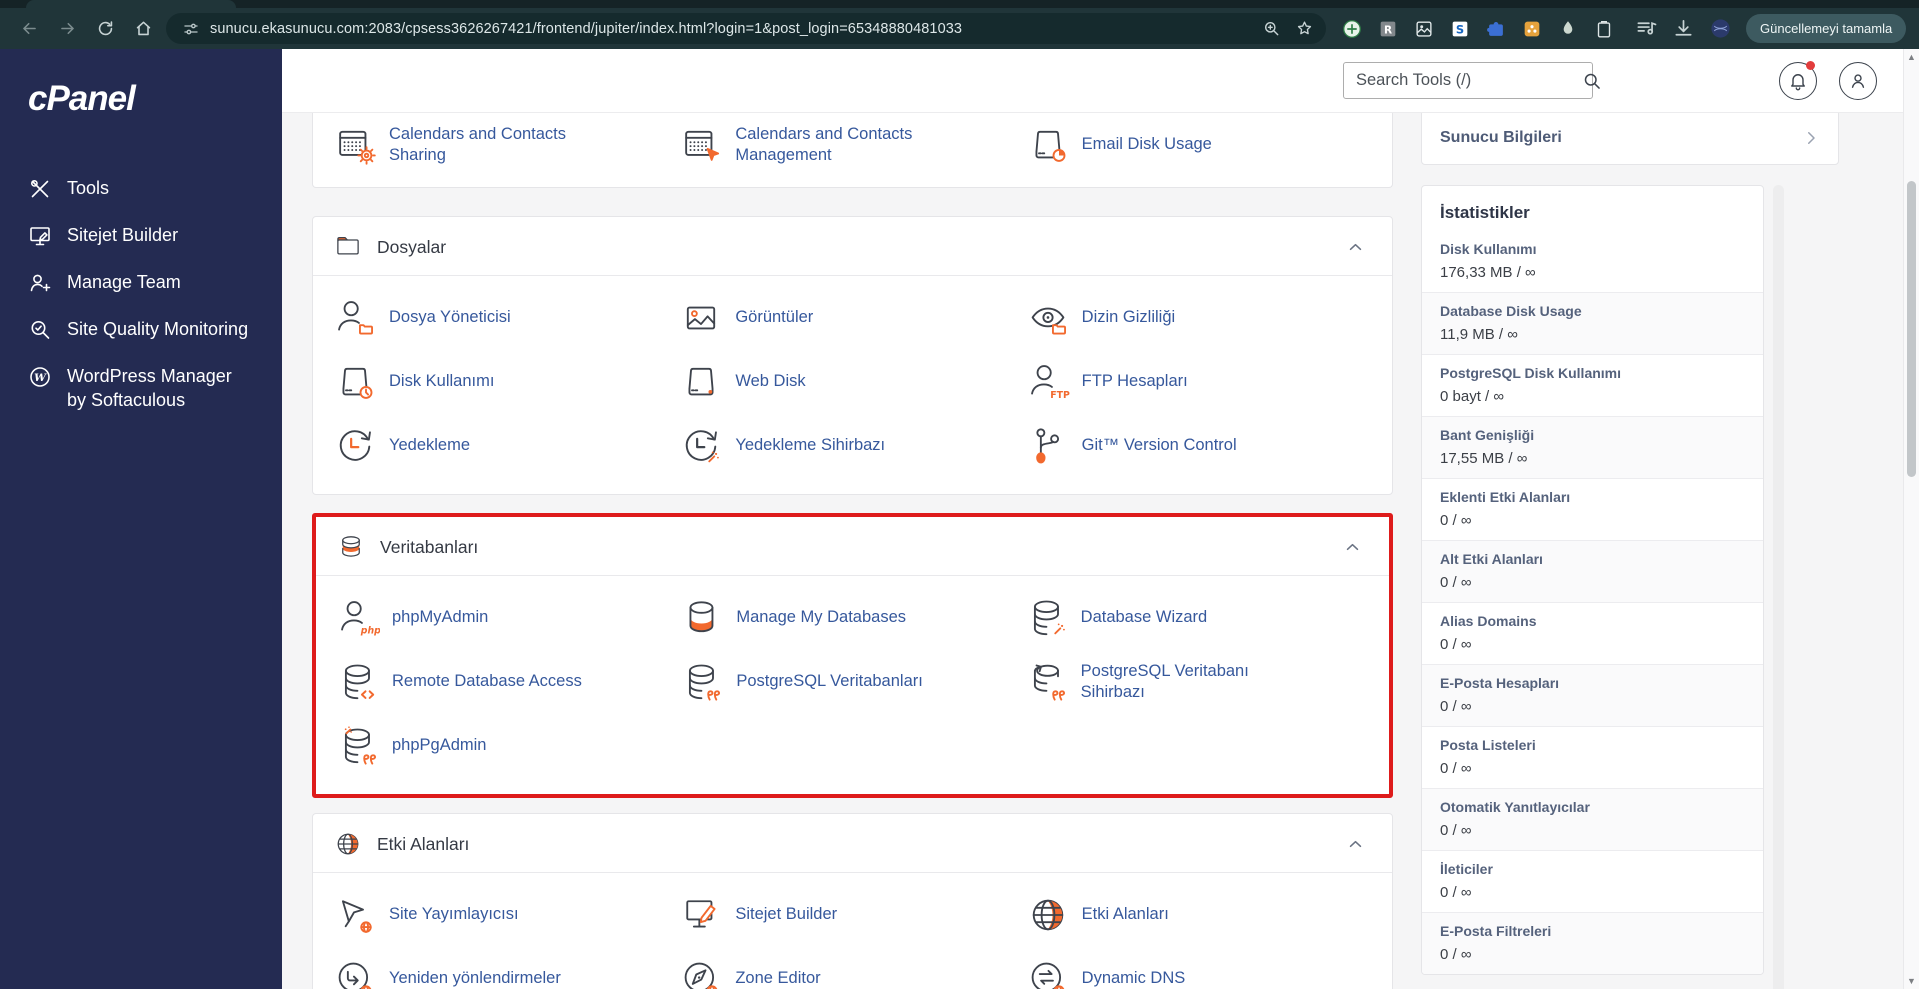 This screenshot has height=989, width=1919. I want to click on extension-letter-s-icon: S, so click(1459, 28).